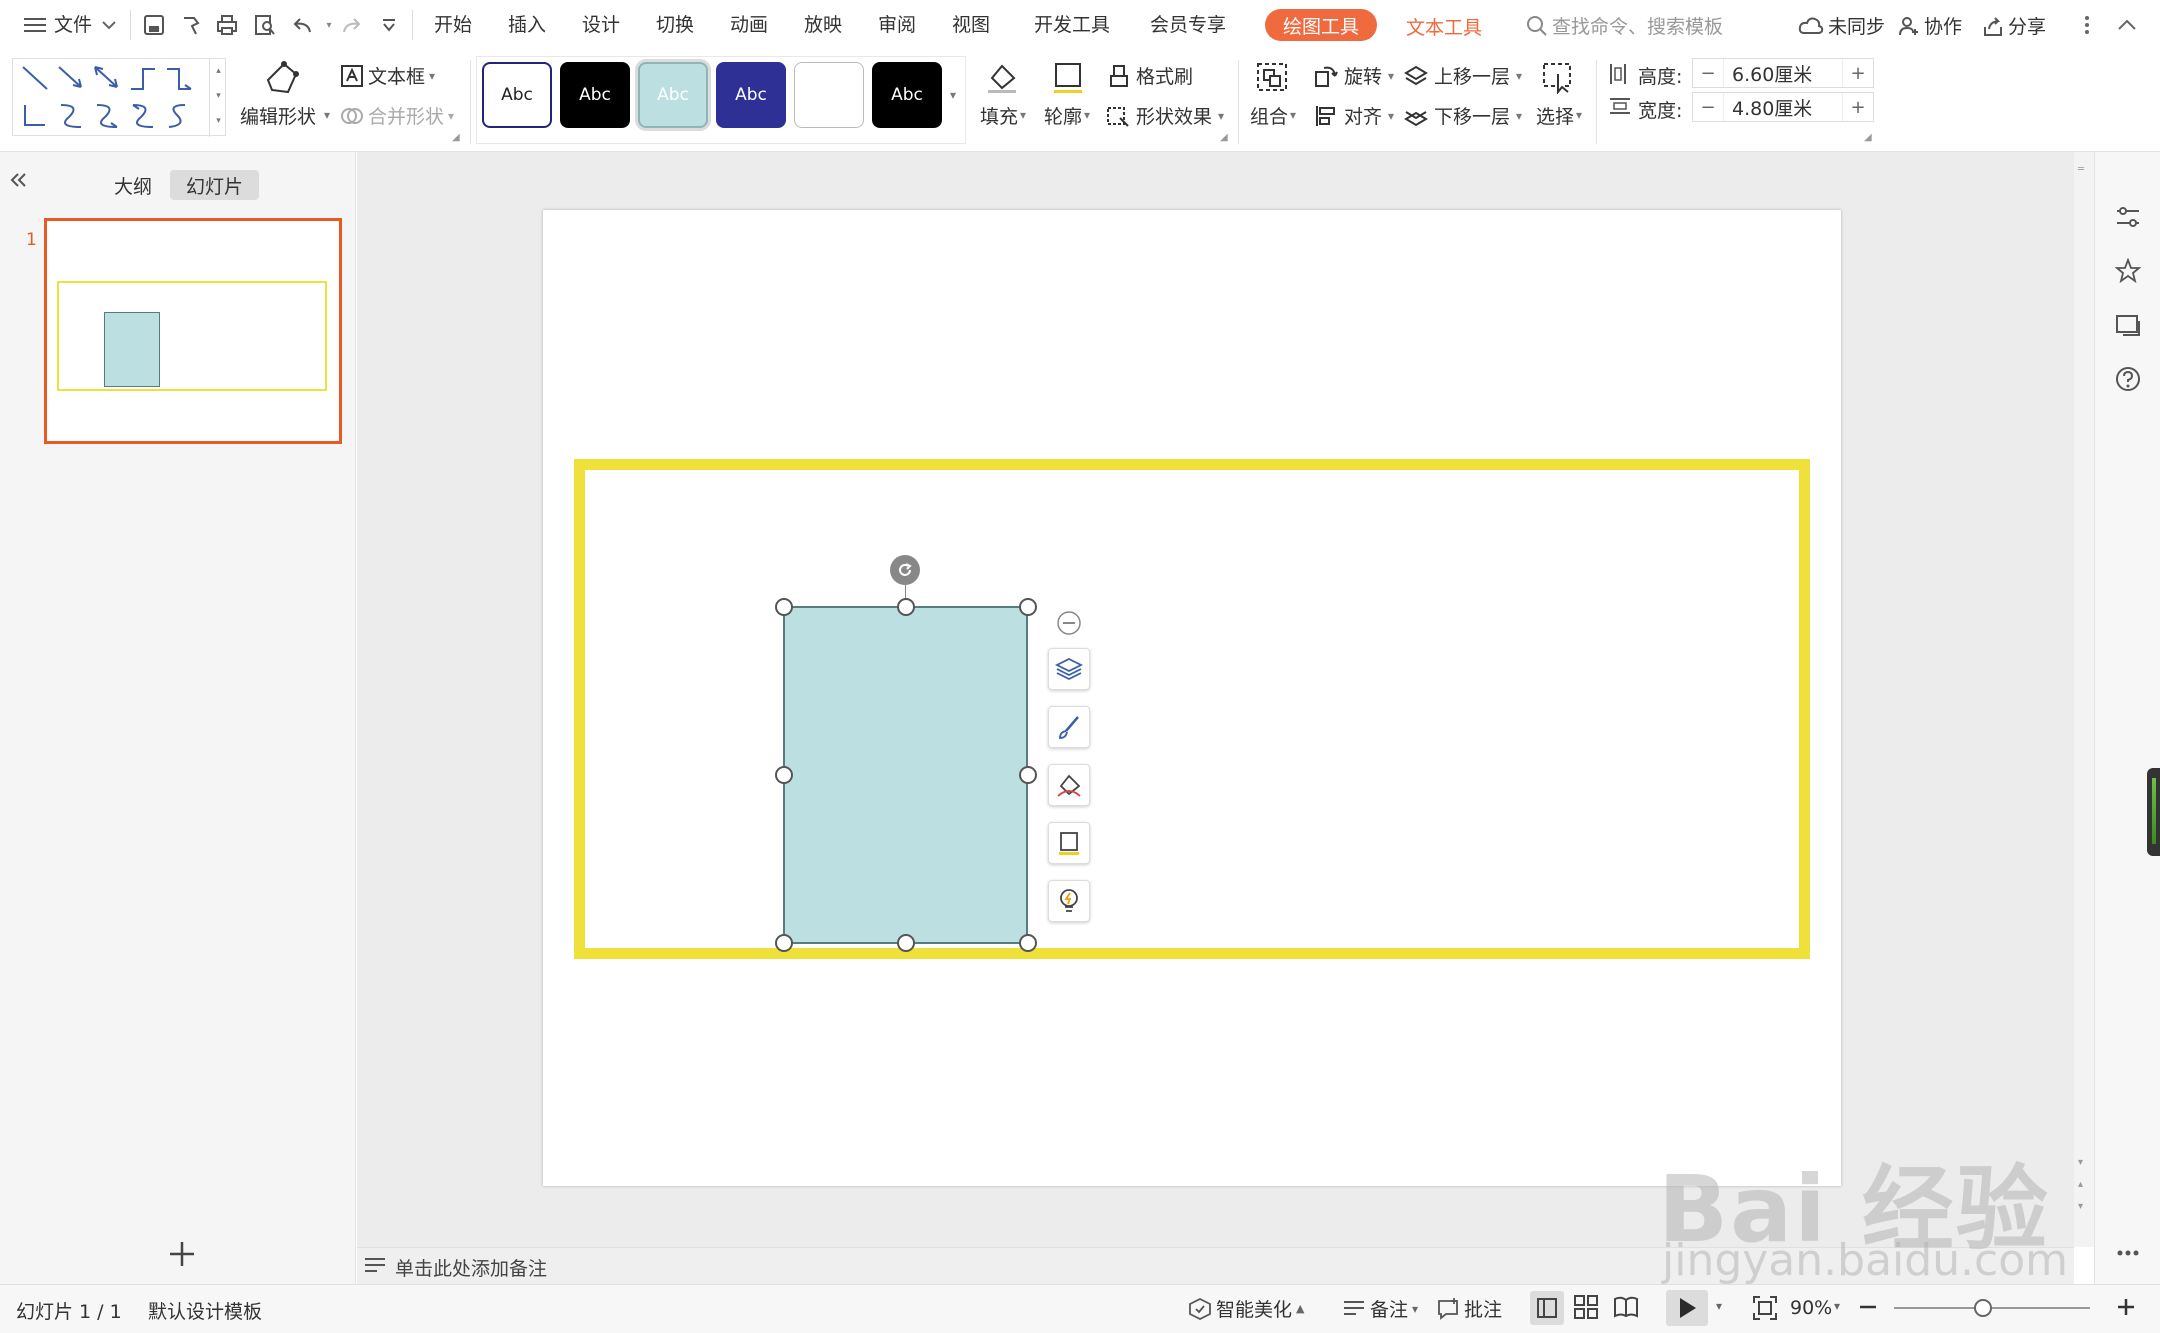 The image size is (2160, 1333). What do you see at coordinates (1028, 943) in the screenshot?
I see `resize-handle-se` at bounding box center [1028, 943].